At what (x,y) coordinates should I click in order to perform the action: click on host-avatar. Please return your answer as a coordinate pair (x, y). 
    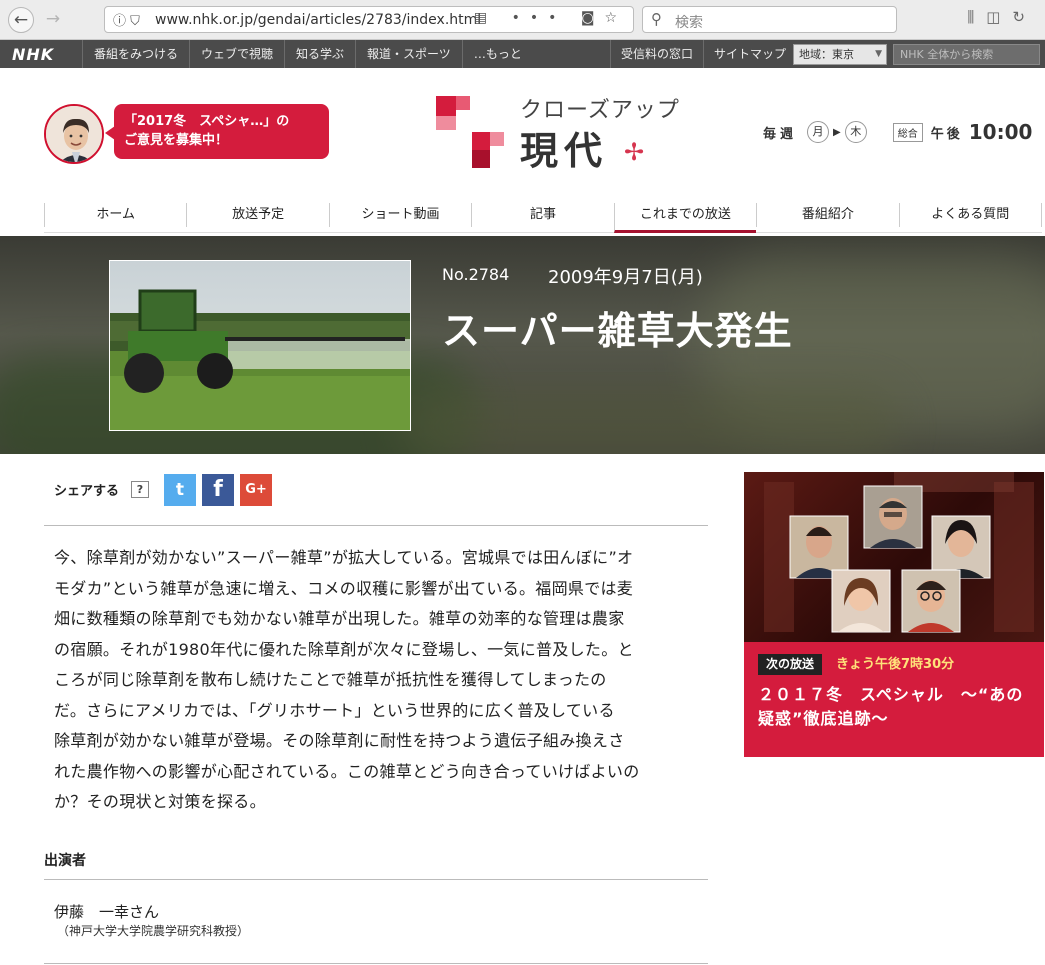
    Looking at the image, I should click on (74, 134).